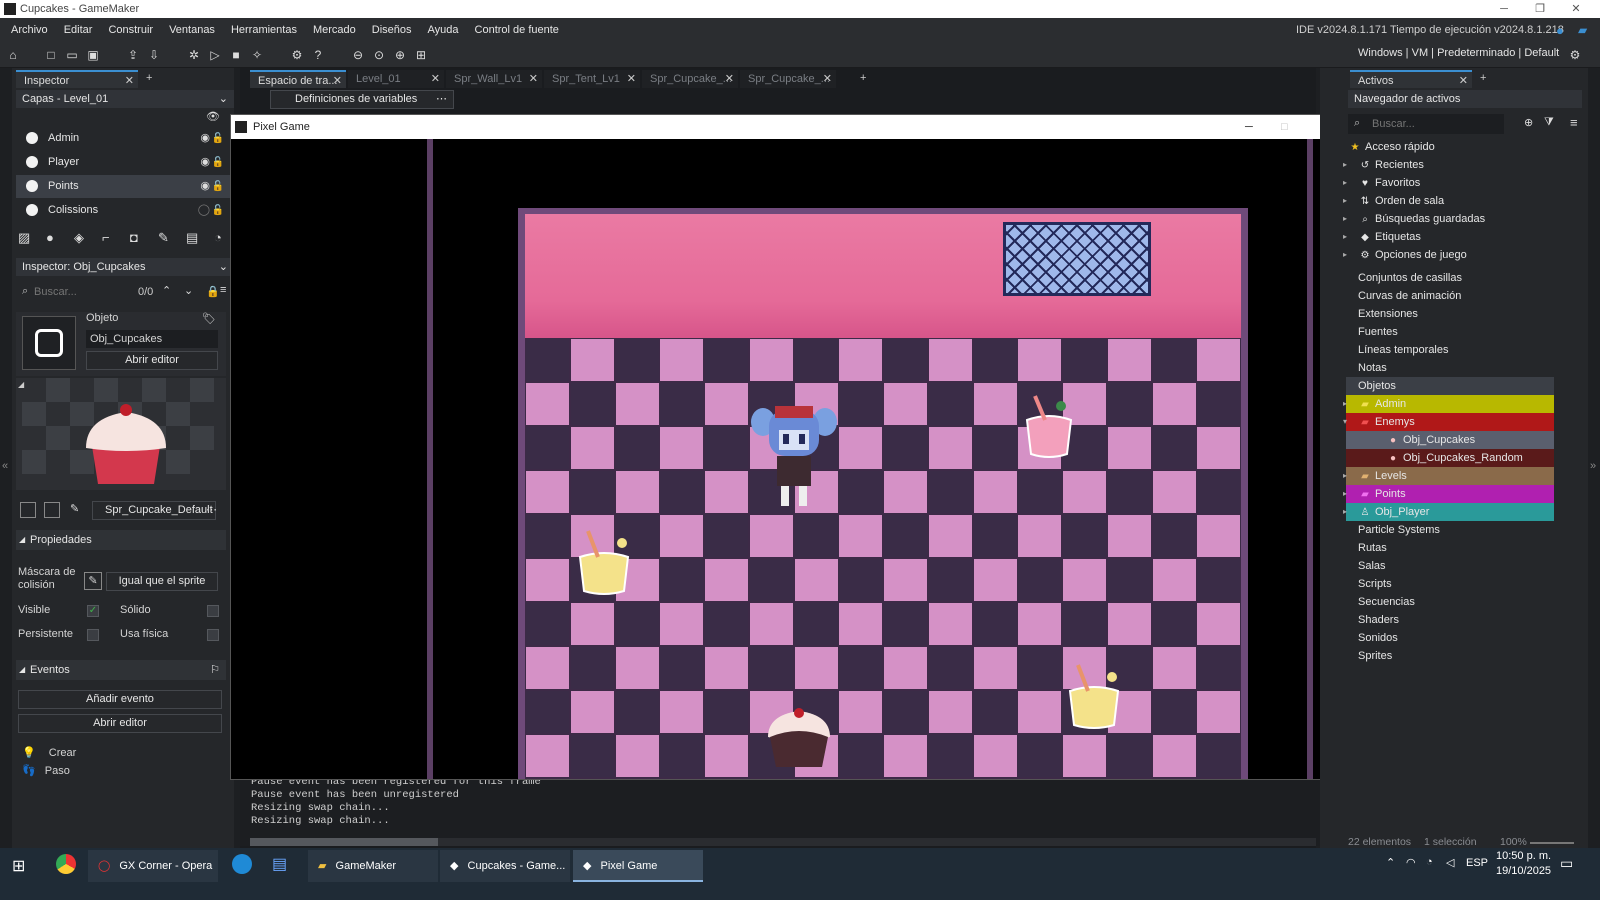 The image size is (1600, 900). What do you see at coordinates (1249, 127) in the screenshot?
I see `minimize-button: ─` at bounding box center [1249, 127].